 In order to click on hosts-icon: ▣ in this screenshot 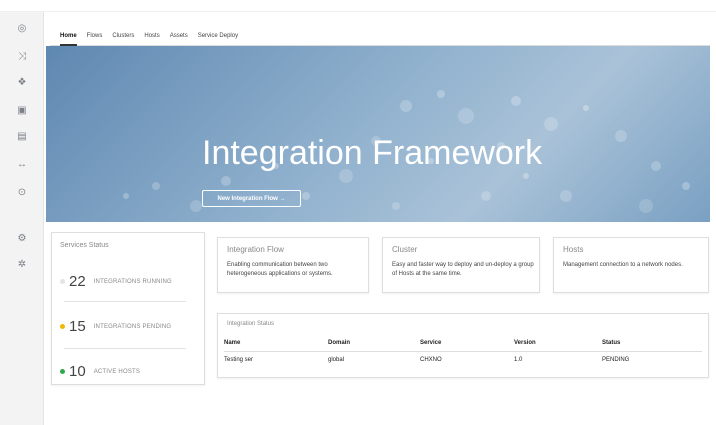, I will do `click(22, 110)`.